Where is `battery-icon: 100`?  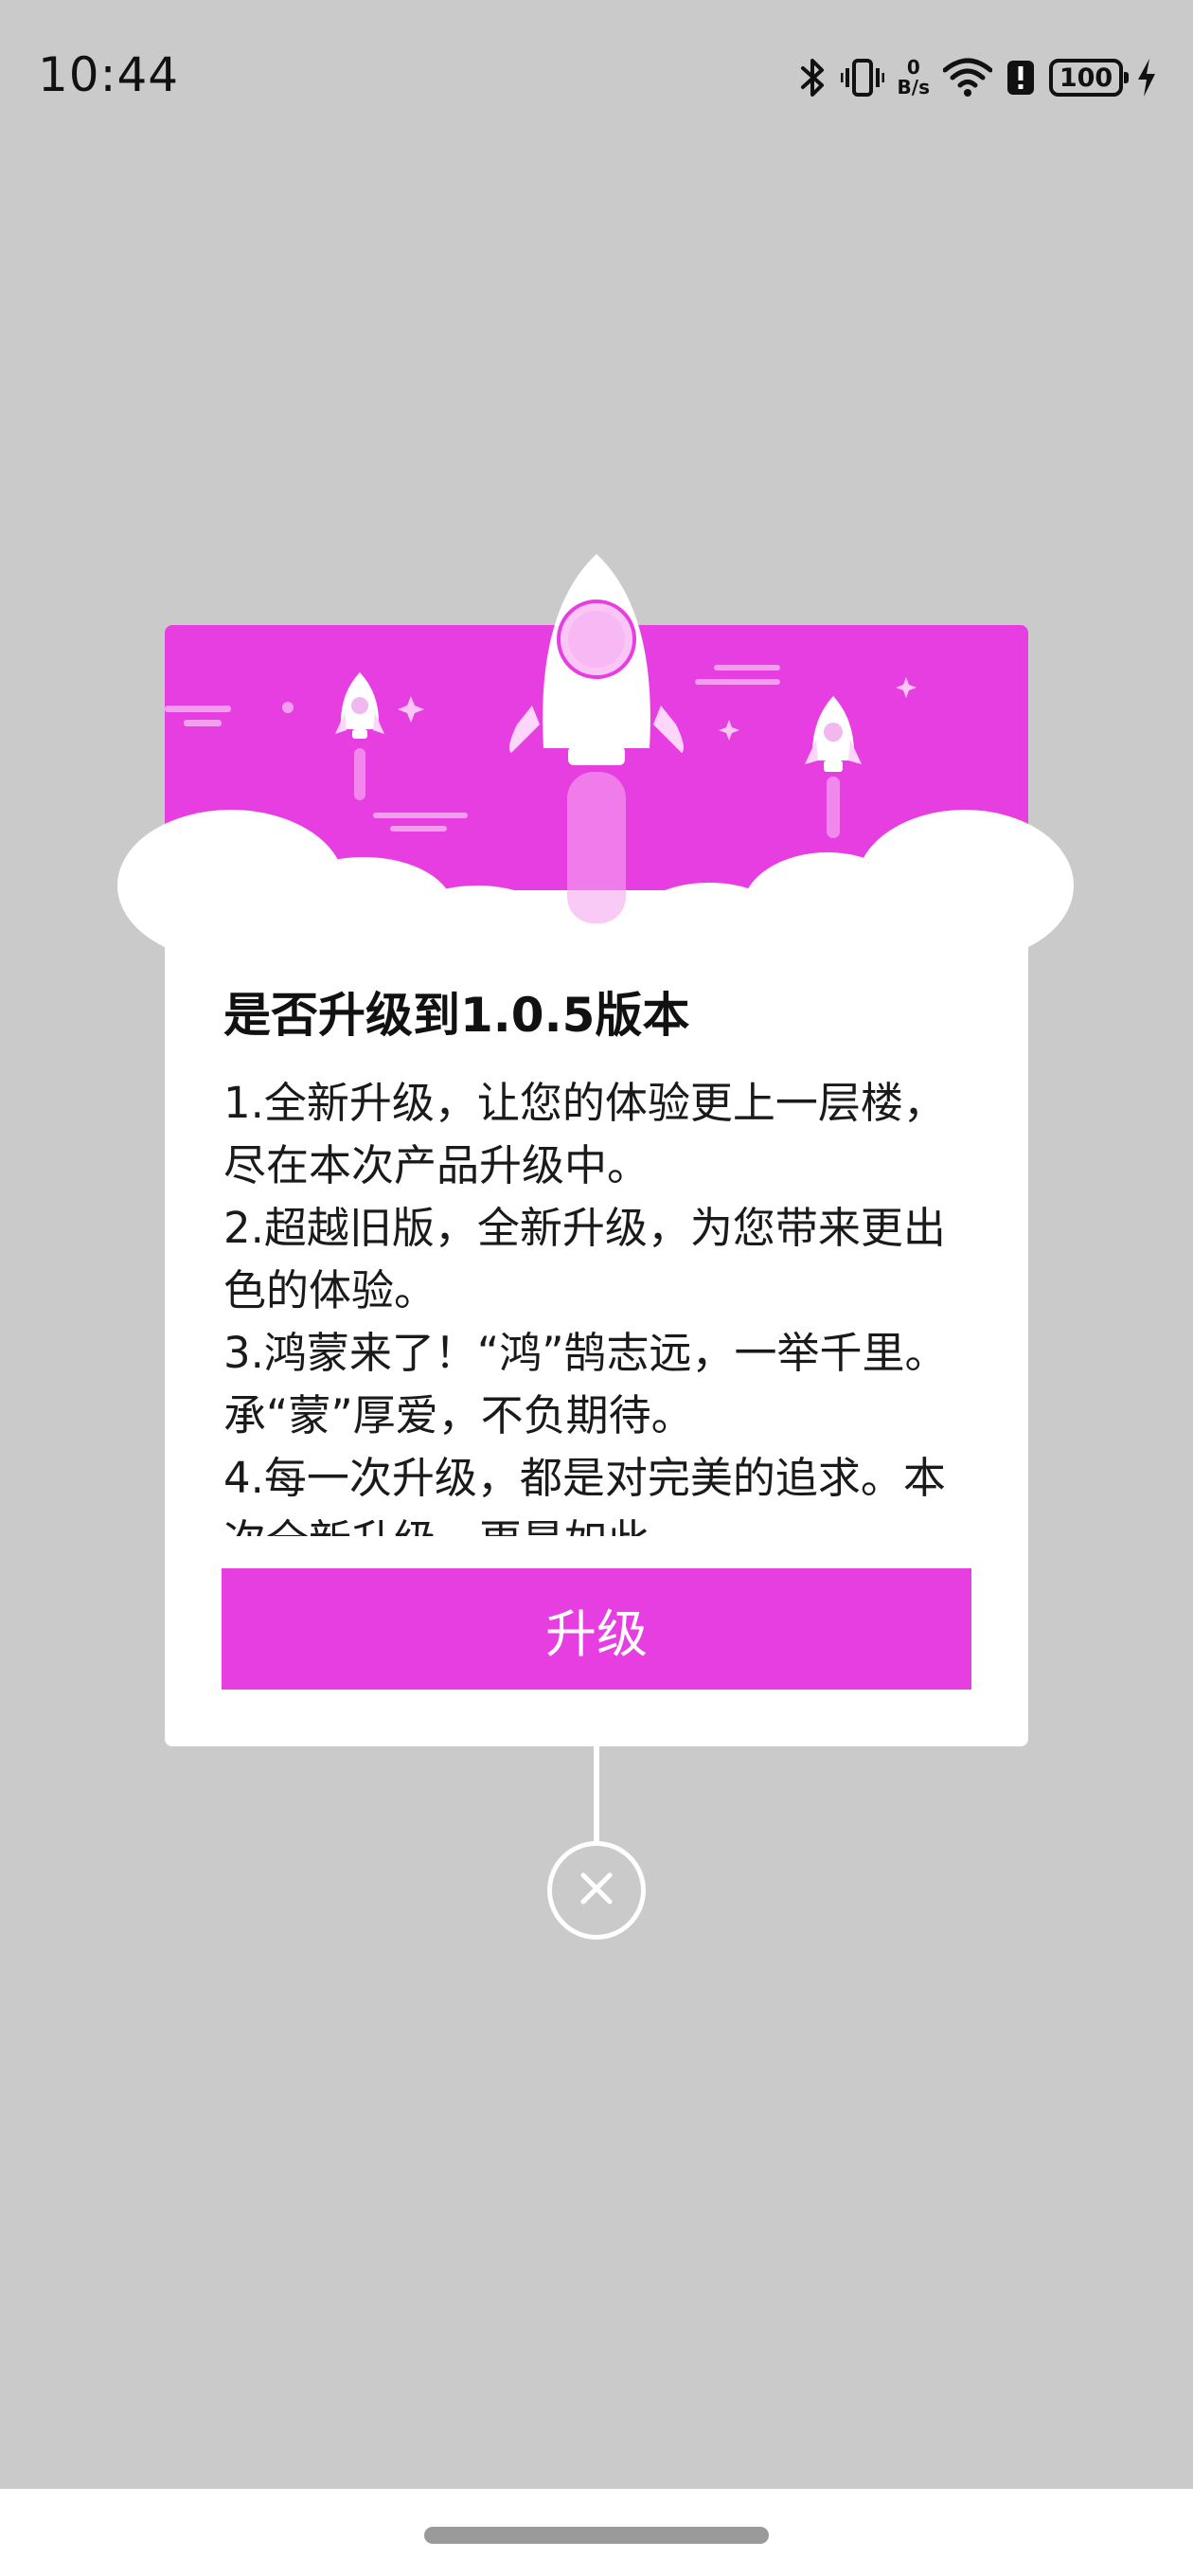 battery-icon: 100 is located at coordinates (1089, 78).